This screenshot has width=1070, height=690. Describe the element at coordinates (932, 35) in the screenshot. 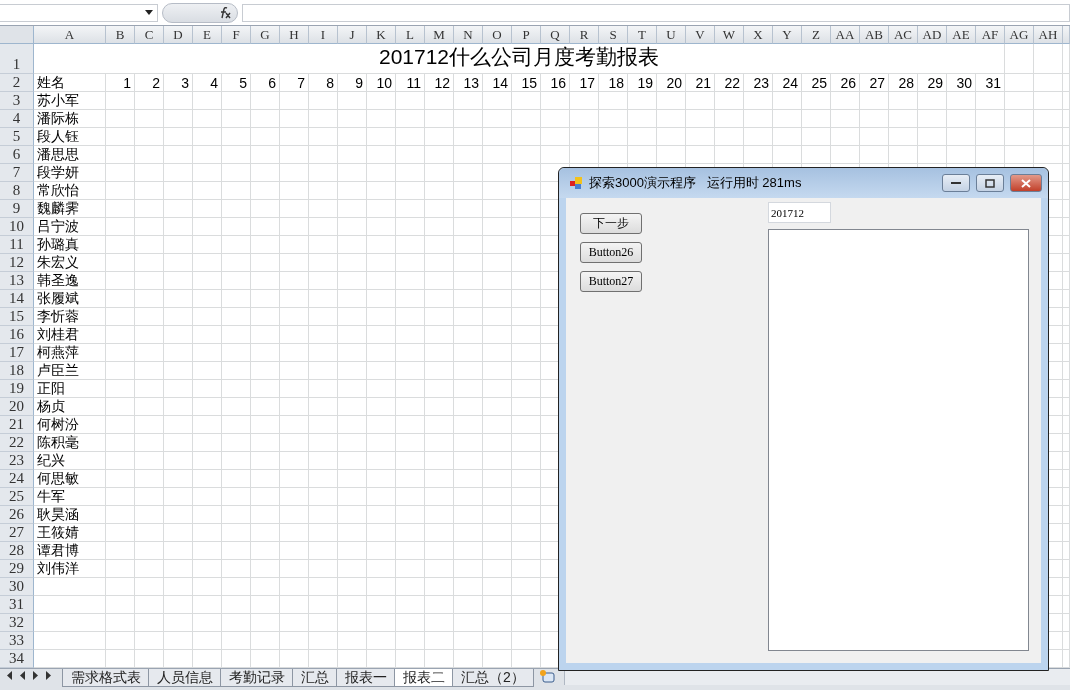

I see `column-header: AD` at that location.